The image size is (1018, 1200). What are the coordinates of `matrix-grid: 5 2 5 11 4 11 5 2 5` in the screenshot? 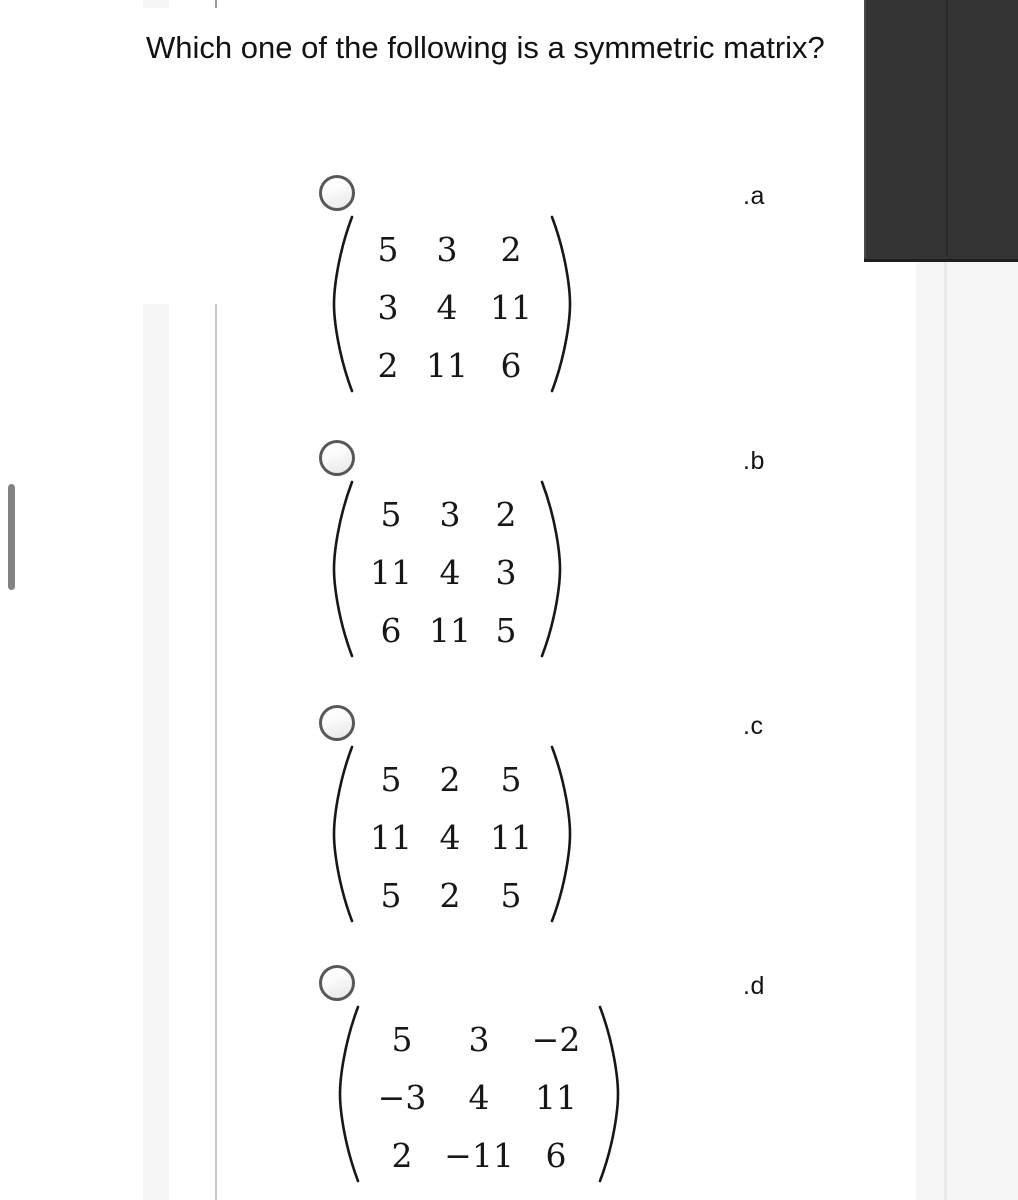 It's located at (452, 837).